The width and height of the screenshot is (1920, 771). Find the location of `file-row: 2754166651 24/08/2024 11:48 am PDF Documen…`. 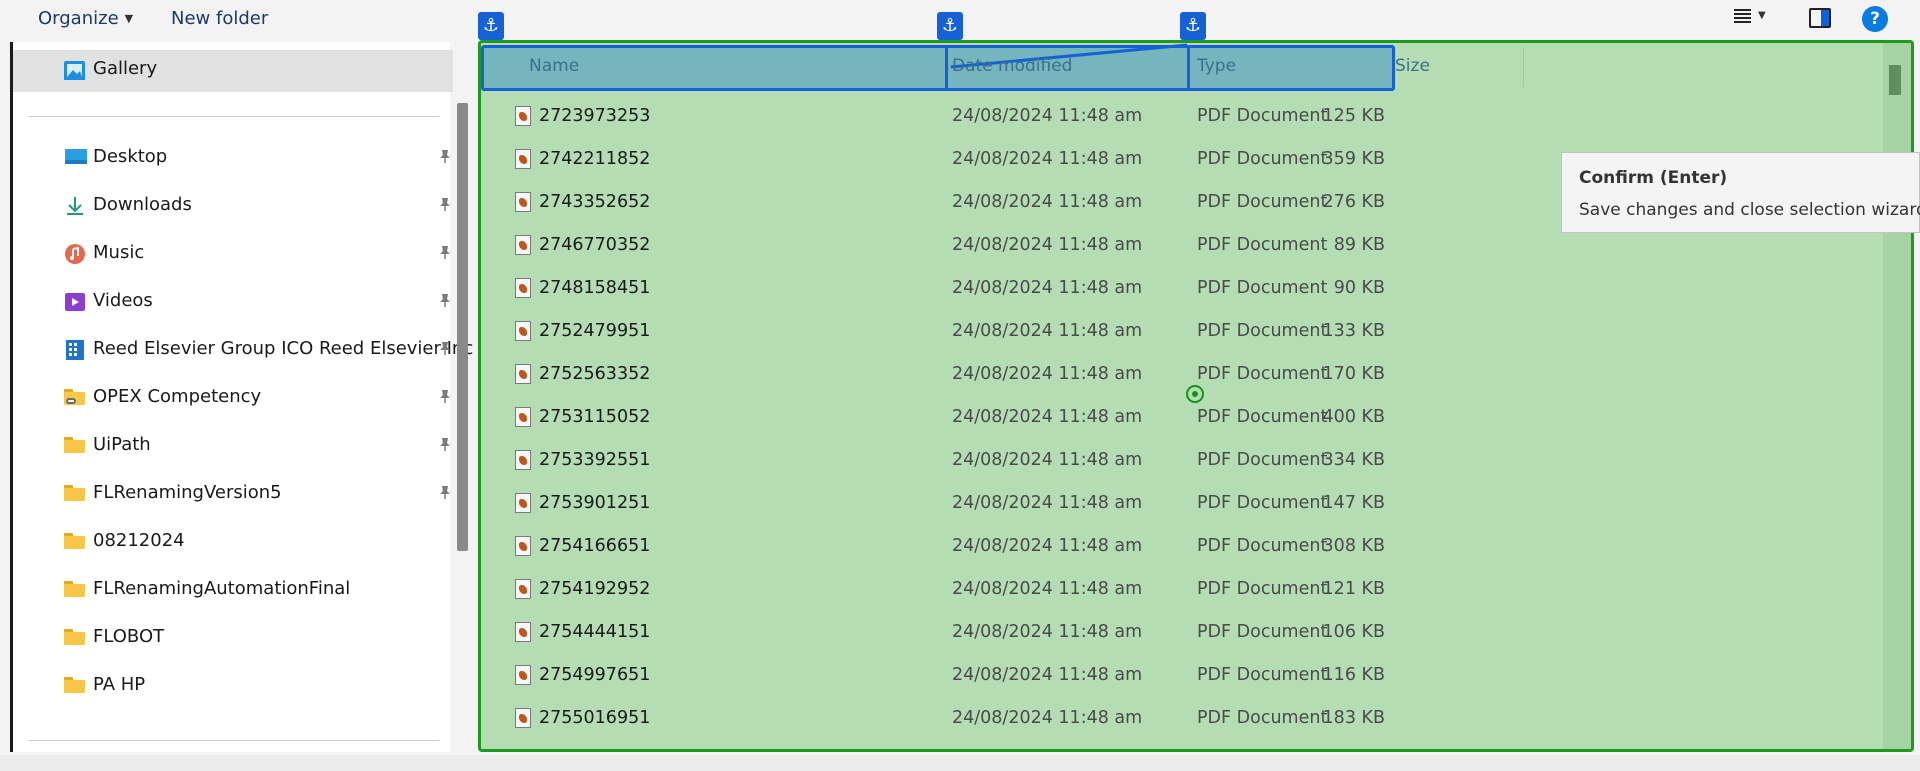

file-row: 2754166651 24/08/2024 11:48 am PDF Documen… is located at coordinates (1196, 546).